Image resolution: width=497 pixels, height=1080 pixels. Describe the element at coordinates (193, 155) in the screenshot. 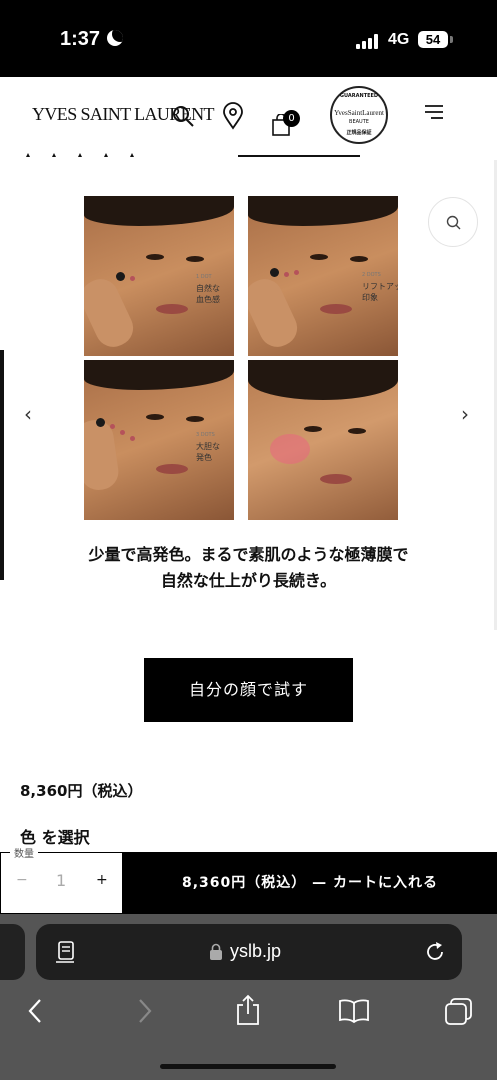

I see `rating-row` at that location.